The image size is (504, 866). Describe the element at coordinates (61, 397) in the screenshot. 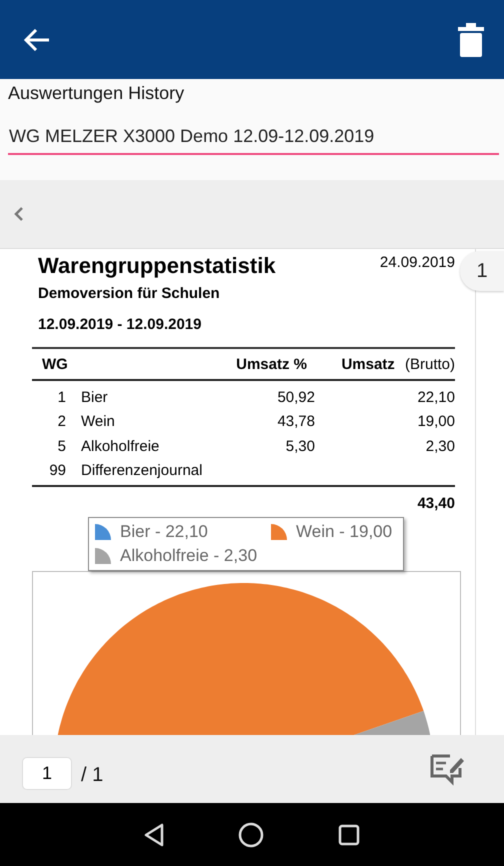

I see `table-cell-text: 1` at that location.